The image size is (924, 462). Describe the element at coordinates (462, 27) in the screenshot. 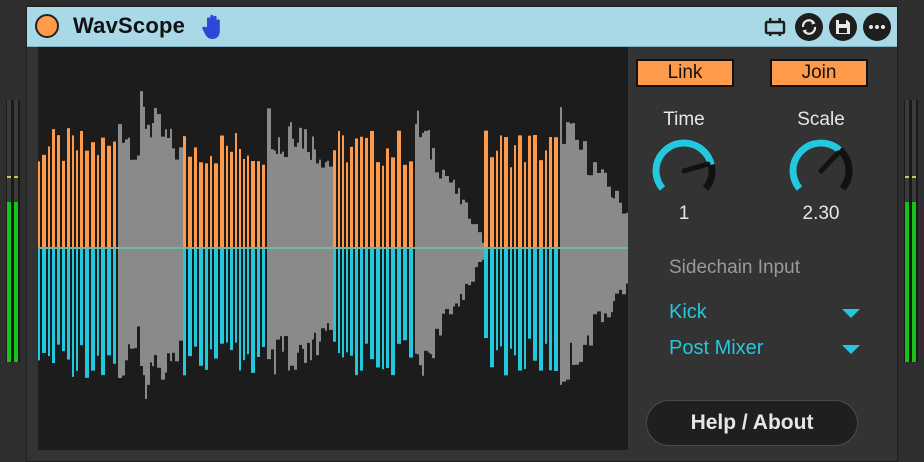

I see `device-titlebar: WavScope` at that location.